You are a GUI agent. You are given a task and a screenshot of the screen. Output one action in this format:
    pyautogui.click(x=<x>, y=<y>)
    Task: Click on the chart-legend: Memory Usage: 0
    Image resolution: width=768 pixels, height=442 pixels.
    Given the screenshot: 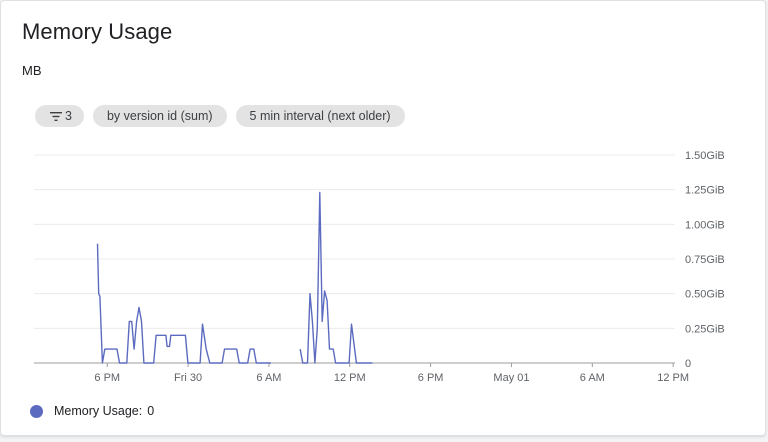 What is the action you would take?
    pyautogui.click(x=92, y=411)
    